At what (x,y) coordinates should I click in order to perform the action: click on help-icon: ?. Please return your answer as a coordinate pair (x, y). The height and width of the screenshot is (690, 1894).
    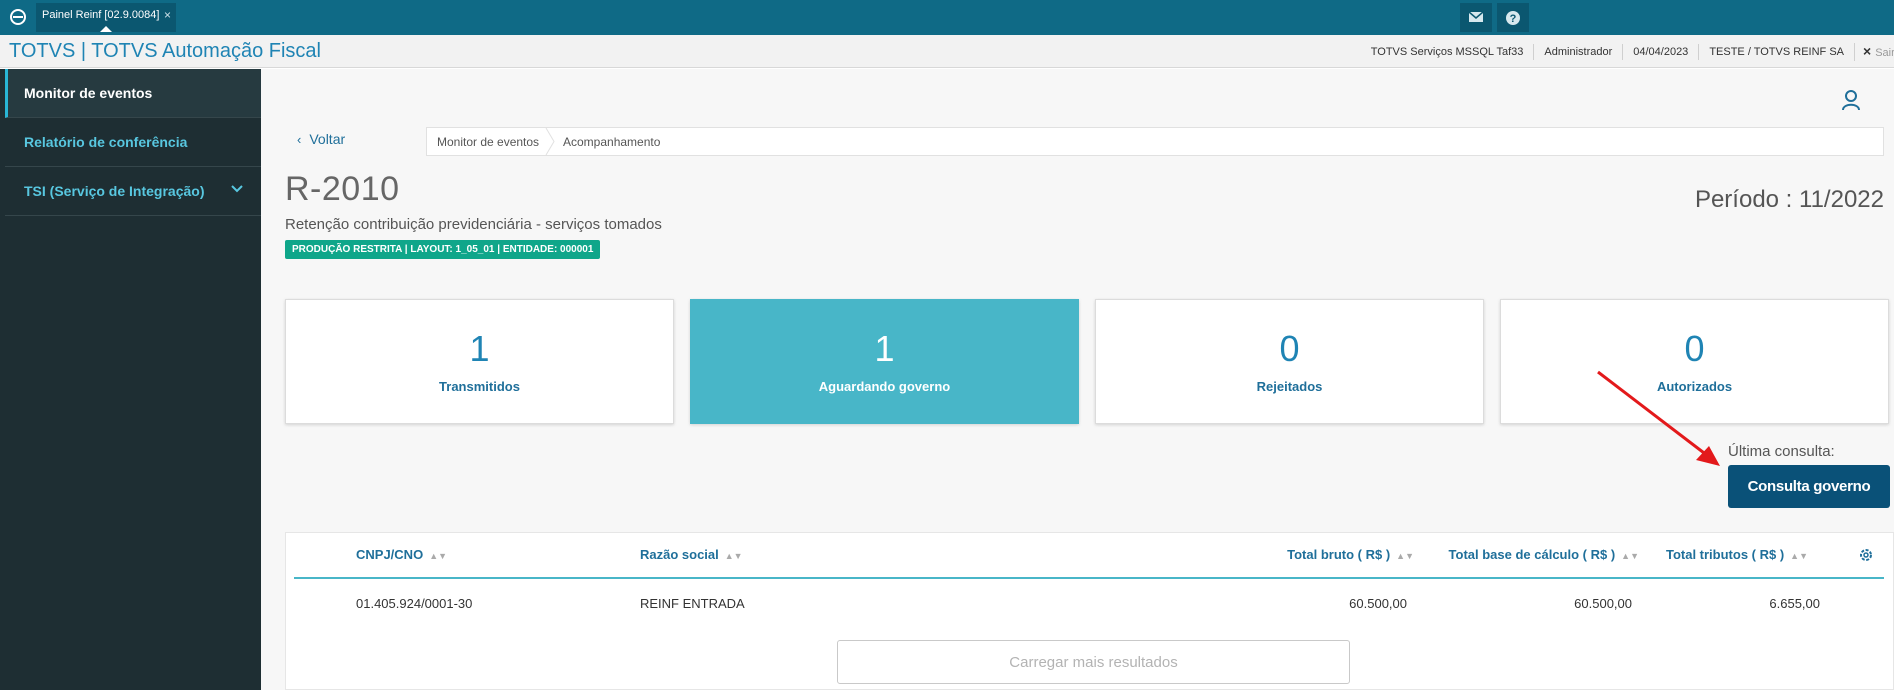
    Looking at the image, I should click on (1513, 18).